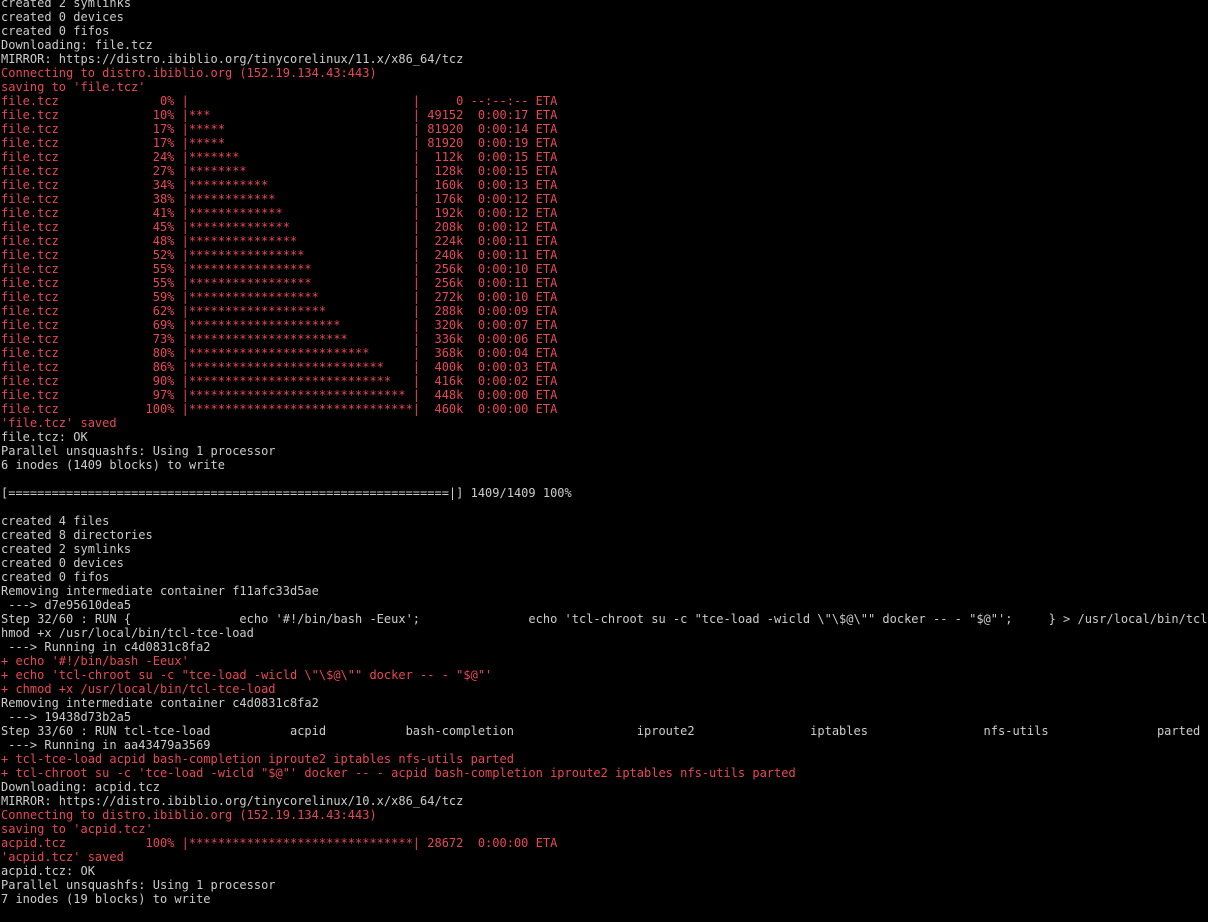 This screenshot has width=1208, height=922. I want to click on stdout-line: ---> d7e95610dea5, so click(66, 605).